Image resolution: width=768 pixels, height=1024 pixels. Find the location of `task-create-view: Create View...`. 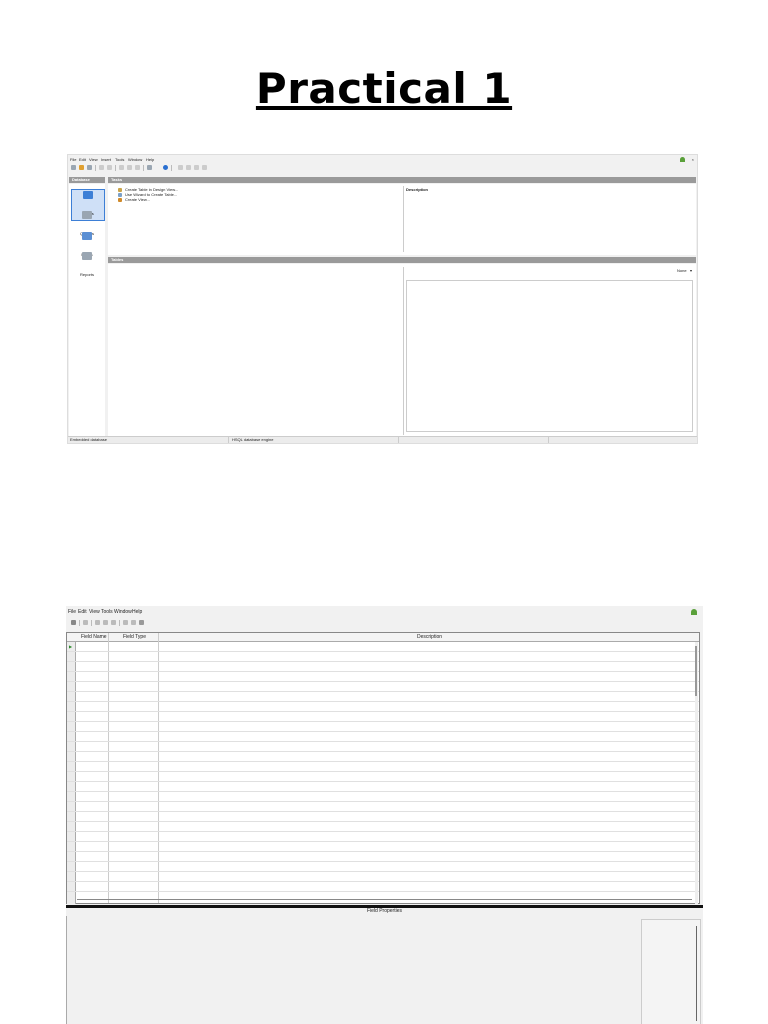

task-create-view: Create View... is located at coordinates (134, 200).